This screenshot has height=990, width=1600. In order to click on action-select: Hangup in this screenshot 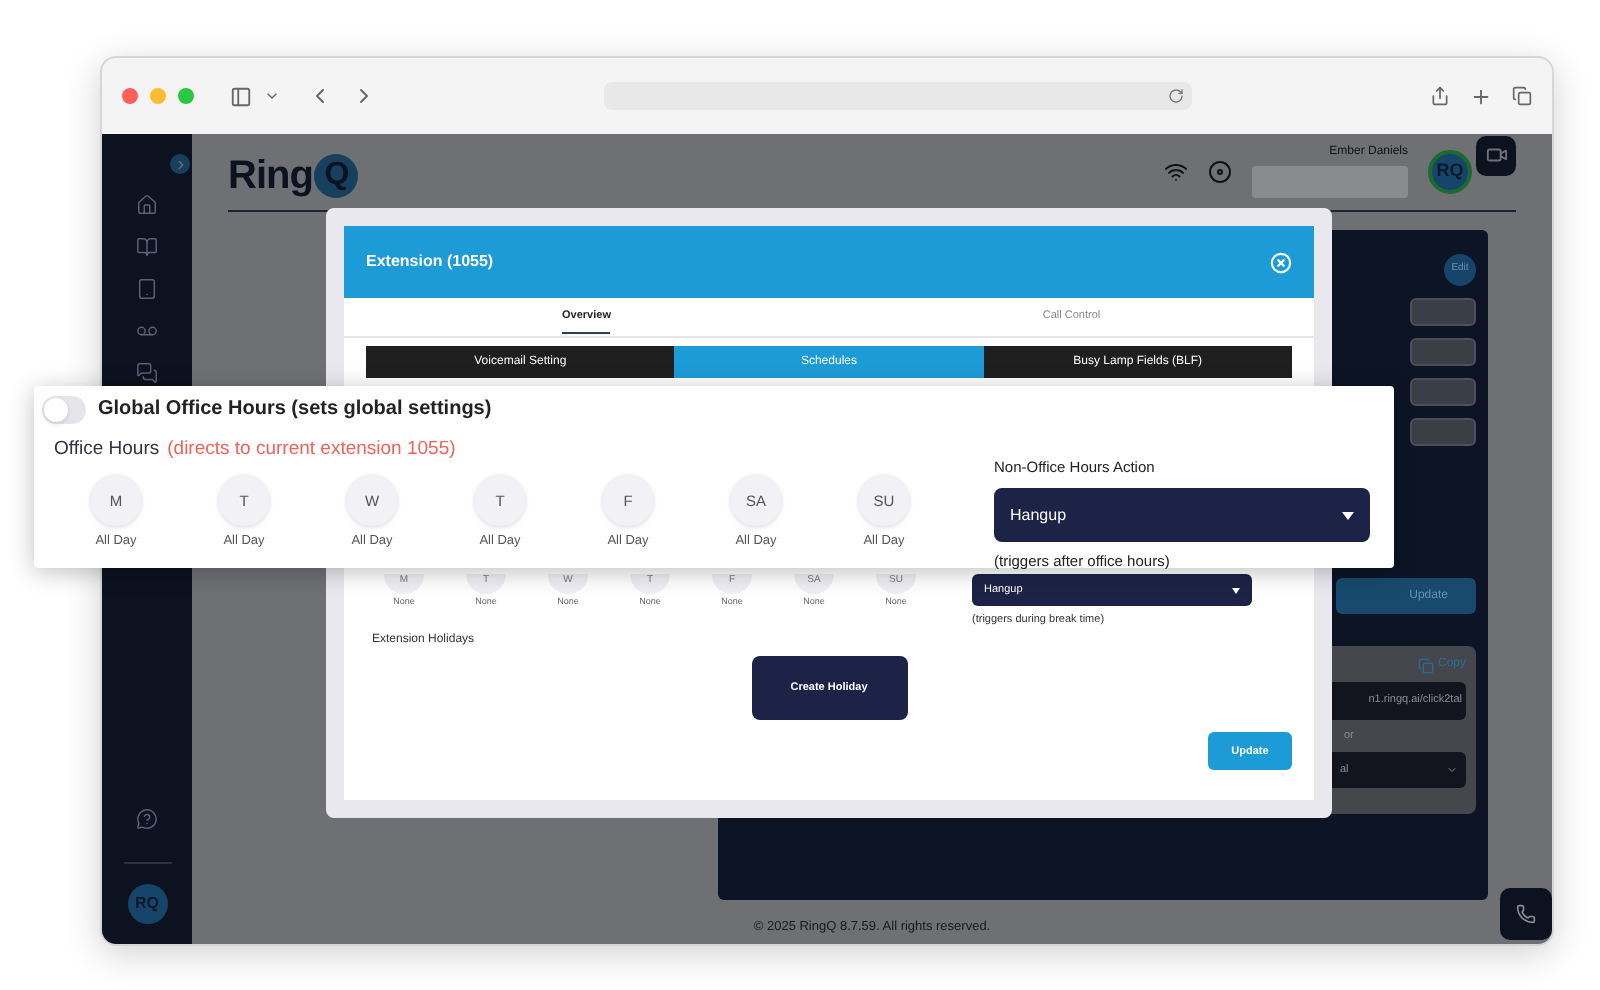, I will do `click(1182, 515)`.